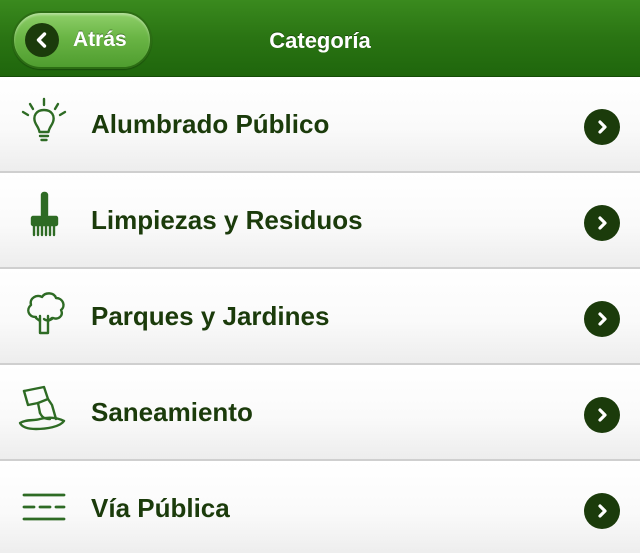  I want to click on road-icon, so click(44, 507).